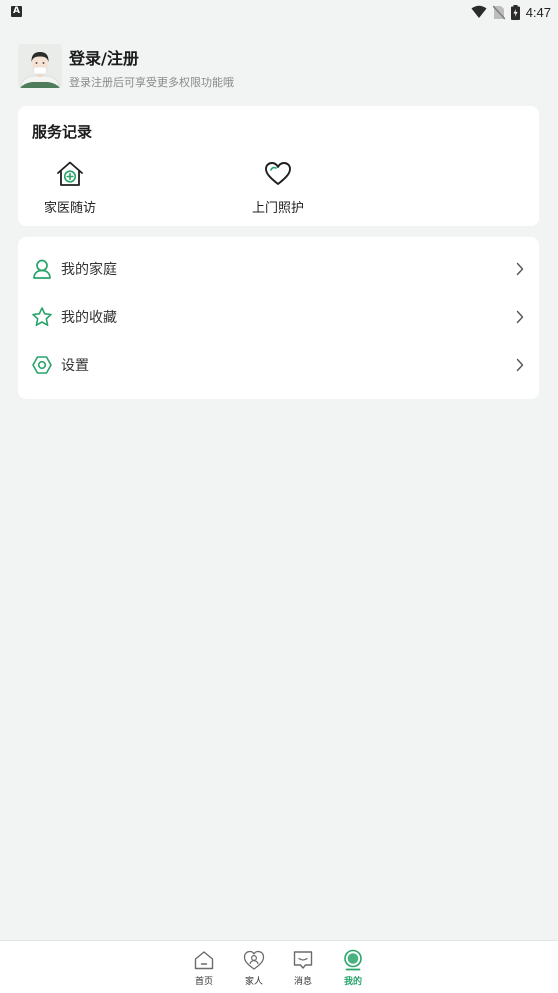 The image size is (558, 993). I want to click on menu-item-label: 设置, so click(75, 366).